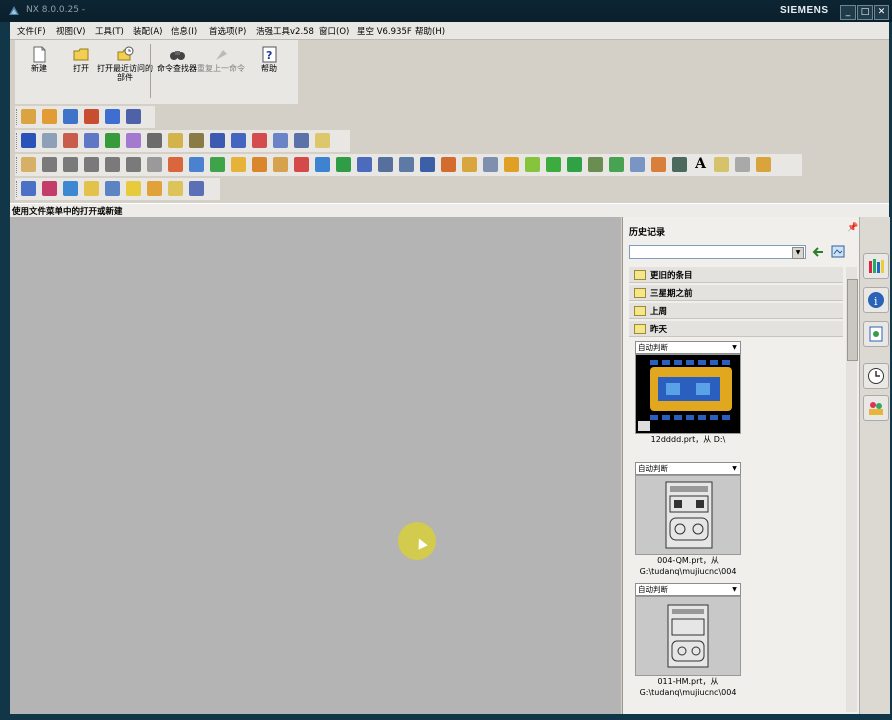 Image resolution: width=892 pixels, height=720 pixels. I want to click on cylinder-icon, so click(238, 164).